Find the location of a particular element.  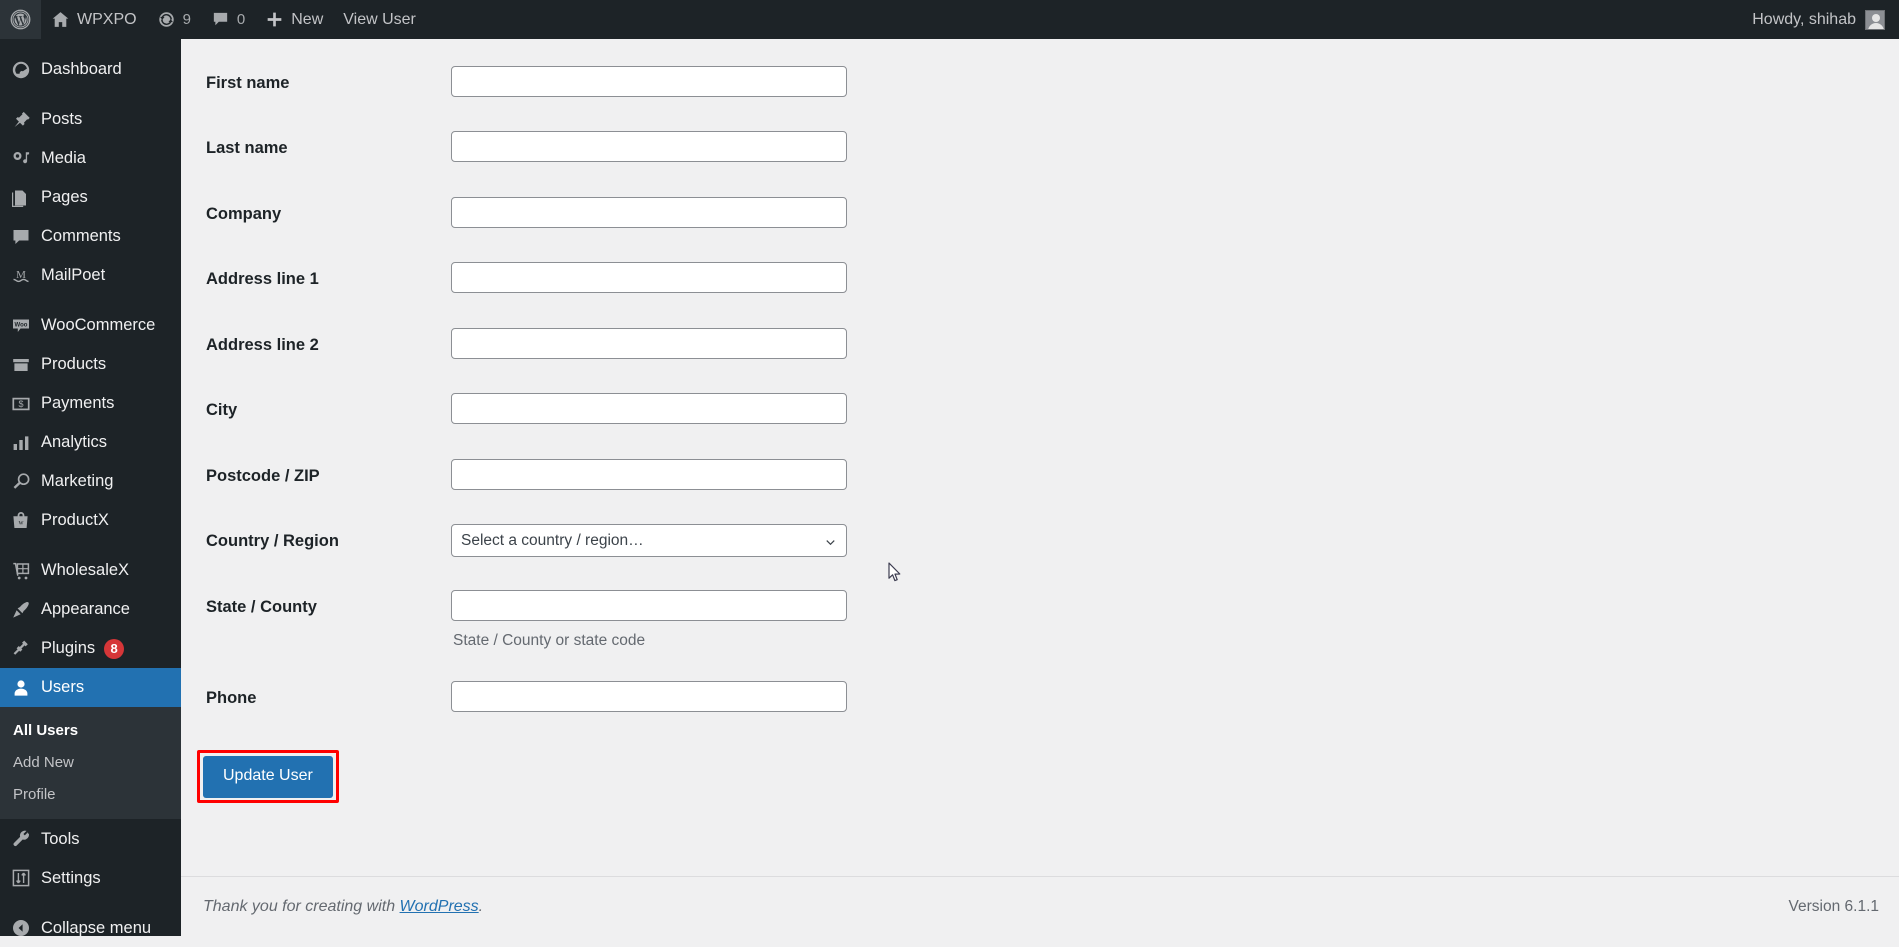

sidebar-item-label: MailPoet is located at coordinates (73, 275).